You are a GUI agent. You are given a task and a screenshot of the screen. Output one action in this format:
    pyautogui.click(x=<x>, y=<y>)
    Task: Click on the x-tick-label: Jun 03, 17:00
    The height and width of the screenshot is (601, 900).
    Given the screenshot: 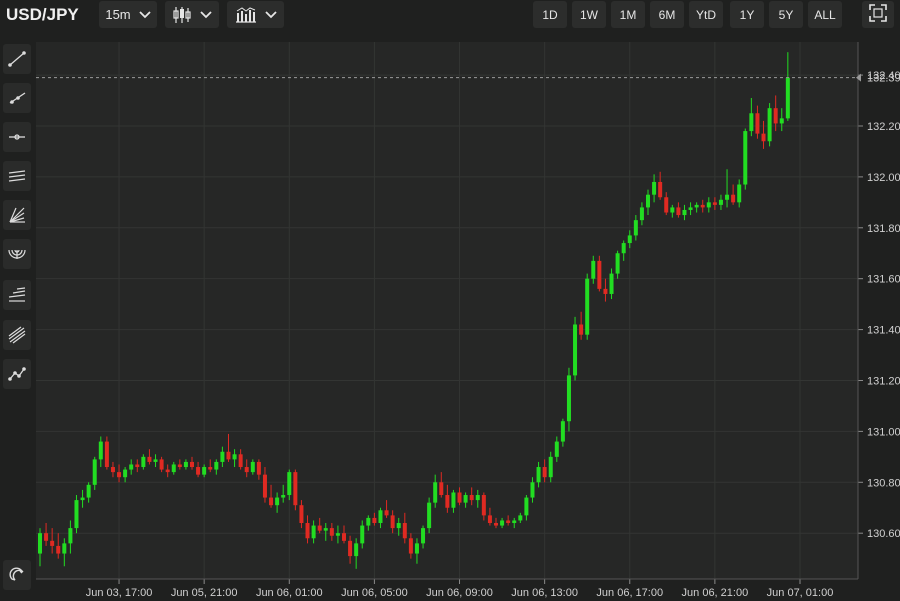 What is the action you would take?
    pyautogui.click(x=119, y=593)
    